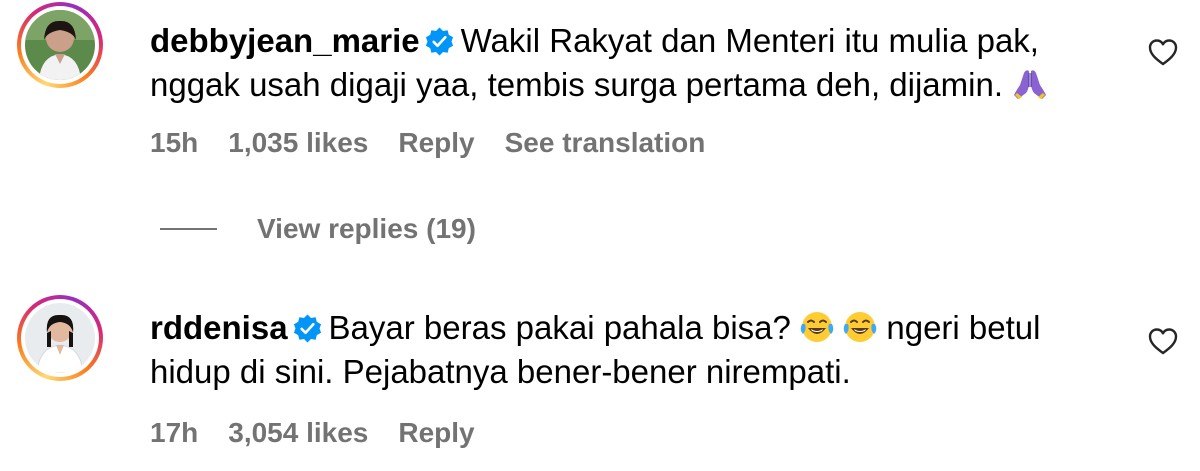  I want to click on view-replies-button: View replies (19), so click(318, 229).